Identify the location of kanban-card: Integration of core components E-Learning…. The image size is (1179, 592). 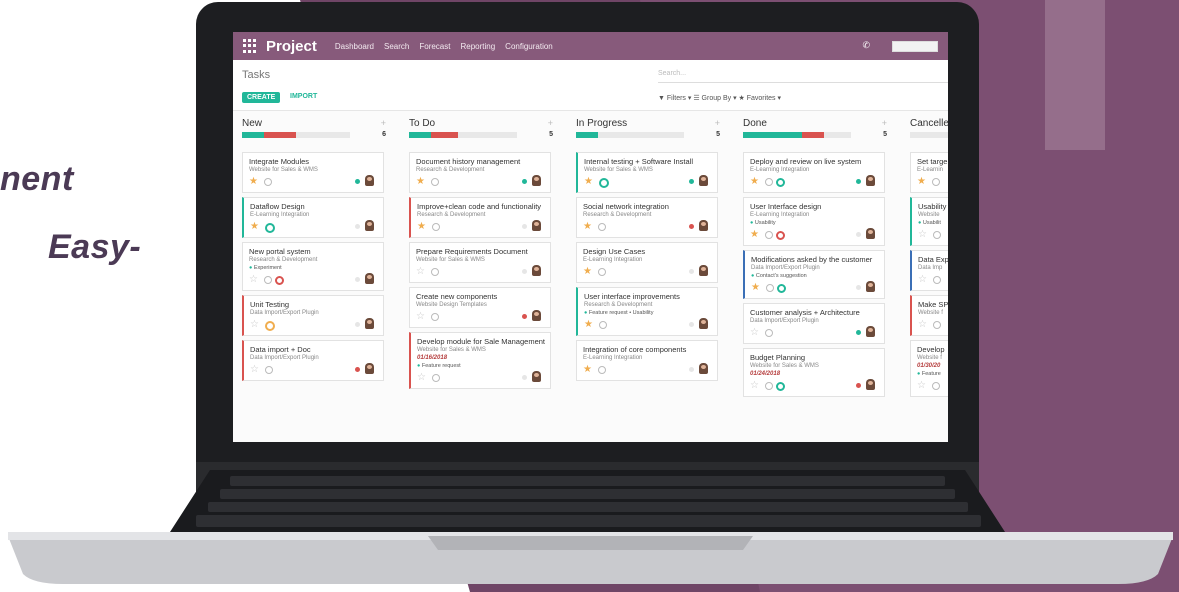
(647, 360).